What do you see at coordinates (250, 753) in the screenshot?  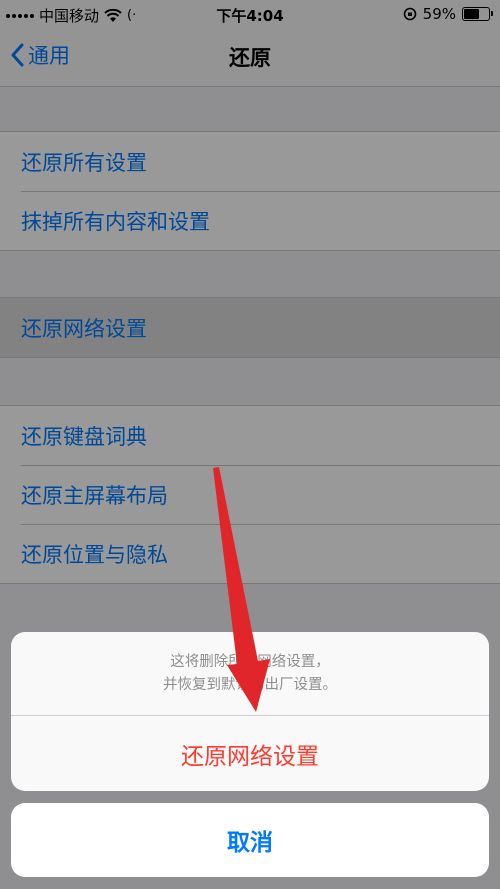 I see `confirm-reset-network-button: 还原网络设置` at bounding box center [250, 753].